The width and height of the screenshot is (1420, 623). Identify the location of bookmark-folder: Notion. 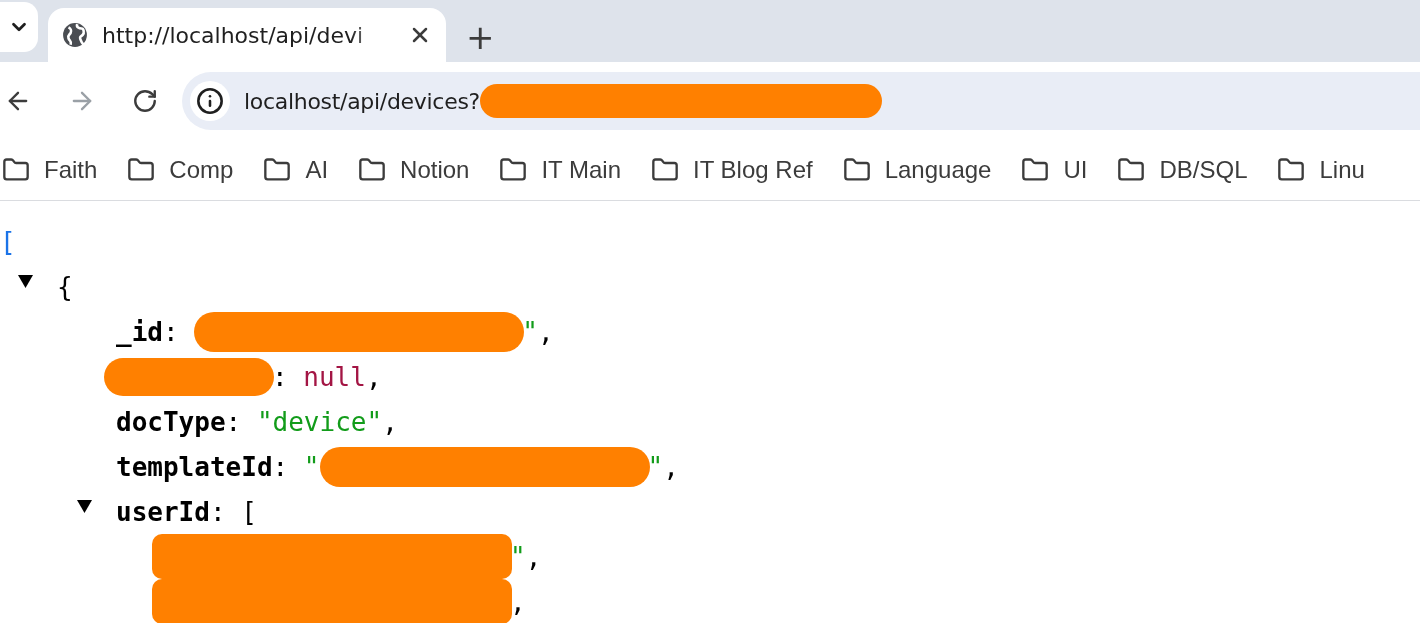
(414, 170).